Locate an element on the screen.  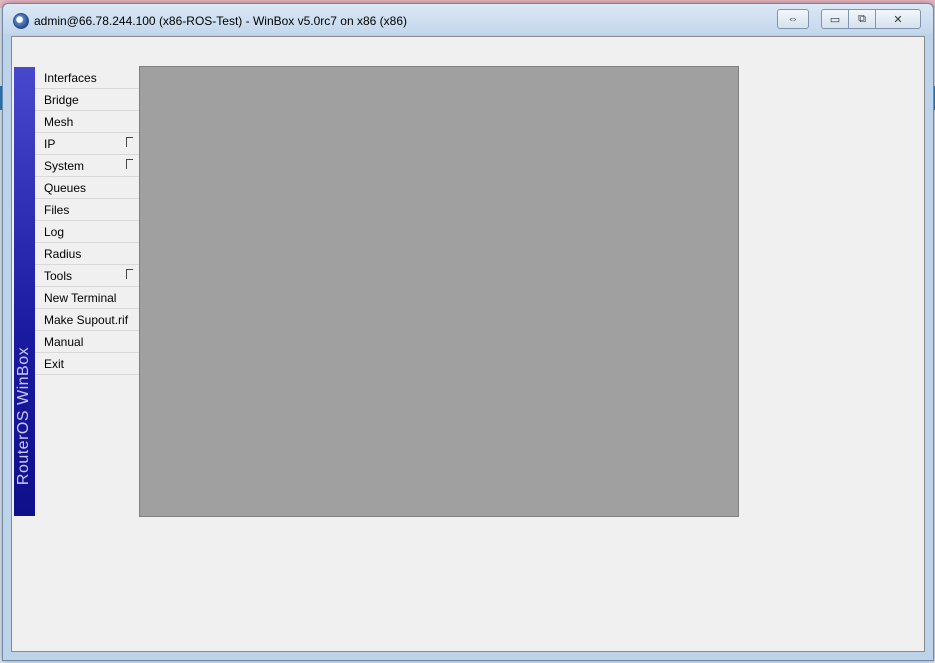
menu-item-label: System is located at coordinates (64, 166).